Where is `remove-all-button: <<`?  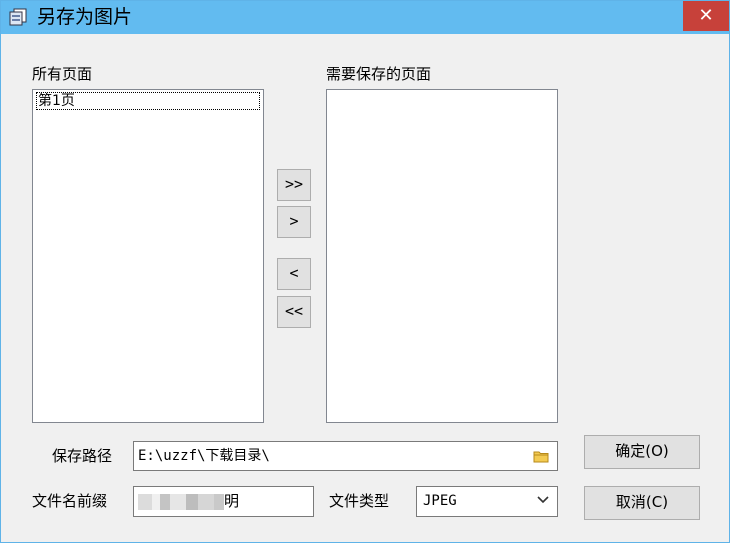
remove-all-button: << is located at coordinates (294, 312).